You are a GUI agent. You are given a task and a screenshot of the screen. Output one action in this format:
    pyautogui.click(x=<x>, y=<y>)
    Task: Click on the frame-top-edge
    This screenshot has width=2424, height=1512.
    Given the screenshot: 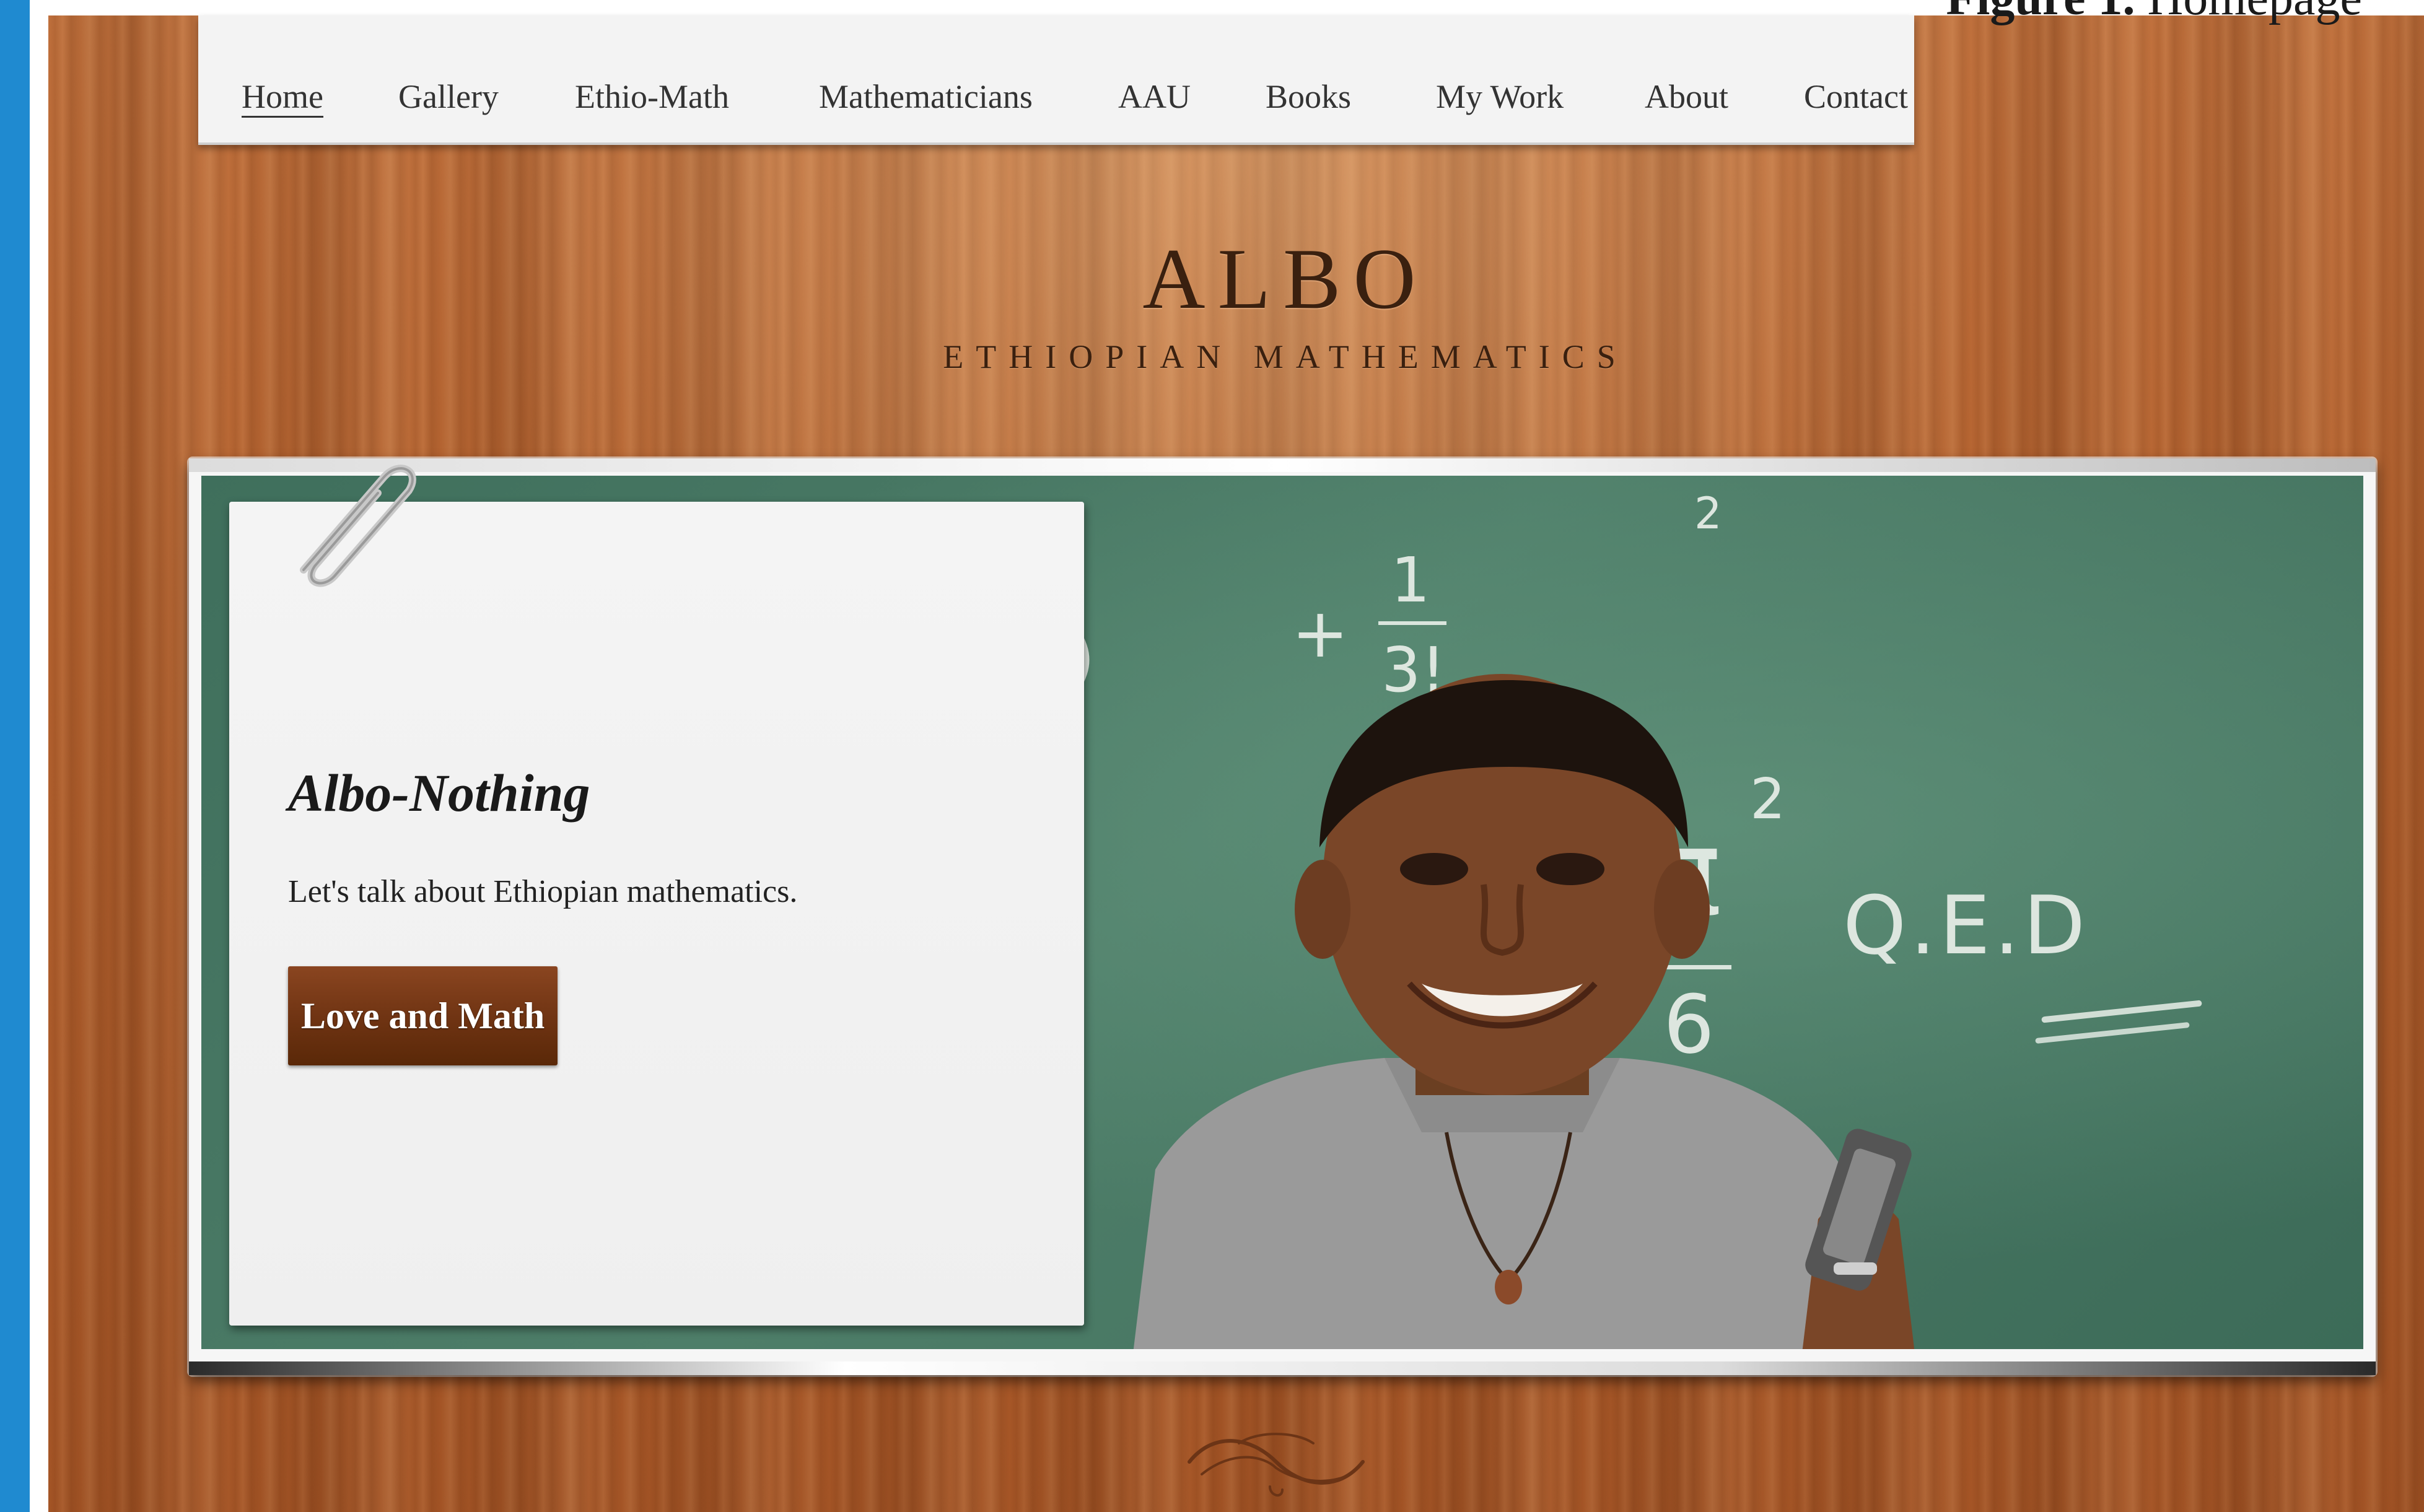 What is the action you would take?
    pyautogui.click(x=1282, y=465)
    